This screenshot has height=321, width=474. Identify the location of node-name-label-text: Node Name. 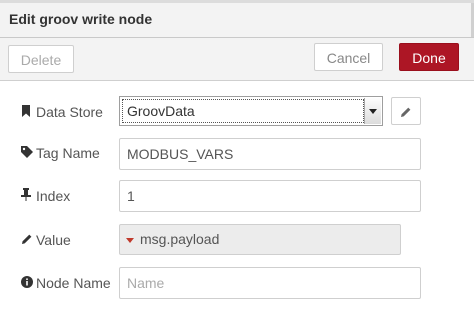
(73, 283).